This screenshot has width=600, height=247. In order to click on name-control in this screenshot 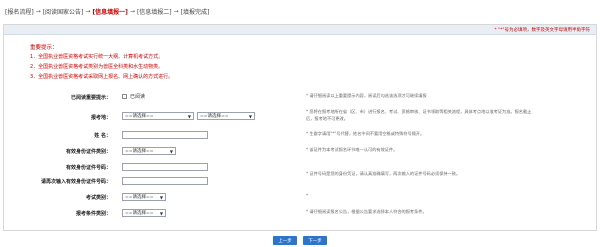, I will do `click(165, 135)`.